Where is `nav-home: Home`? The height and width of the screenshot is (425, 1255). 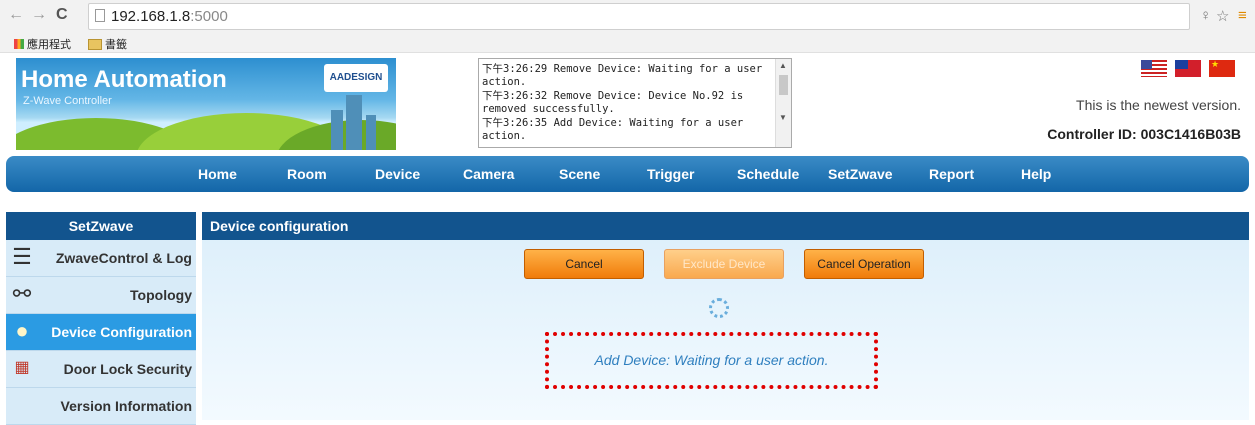 nav-home: Home is located at coordinates (217, 174).